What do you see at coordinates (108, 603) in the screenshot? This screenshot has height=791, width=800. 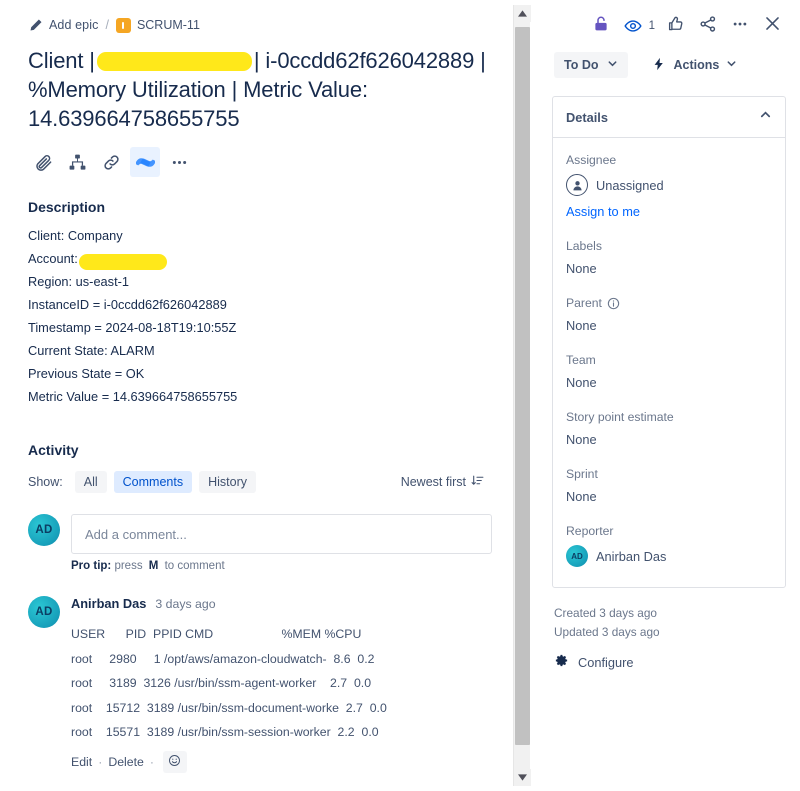 I see `comment-author-name: Anirban Das` at bounding box center [108, 603].